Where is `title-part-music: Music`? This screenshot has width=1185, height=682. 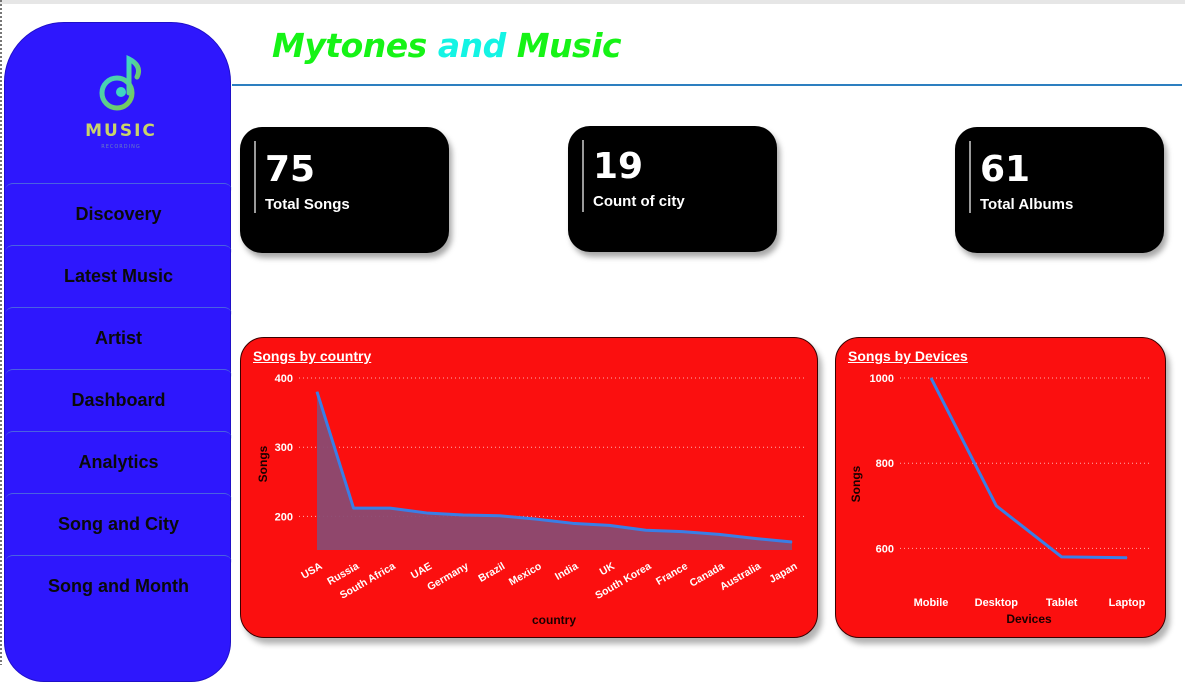
title-part-music: Music is located at coordinates (569, 45).